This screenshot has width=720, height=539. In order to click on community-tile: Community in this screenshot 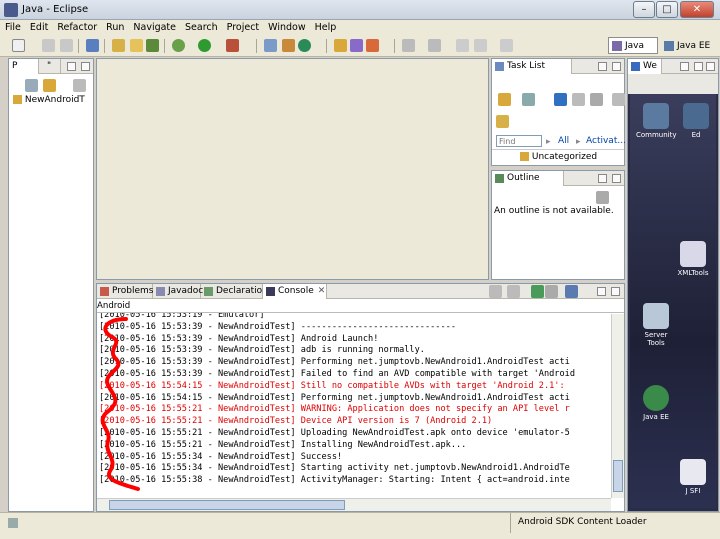, I will do `click(656, 121)`.